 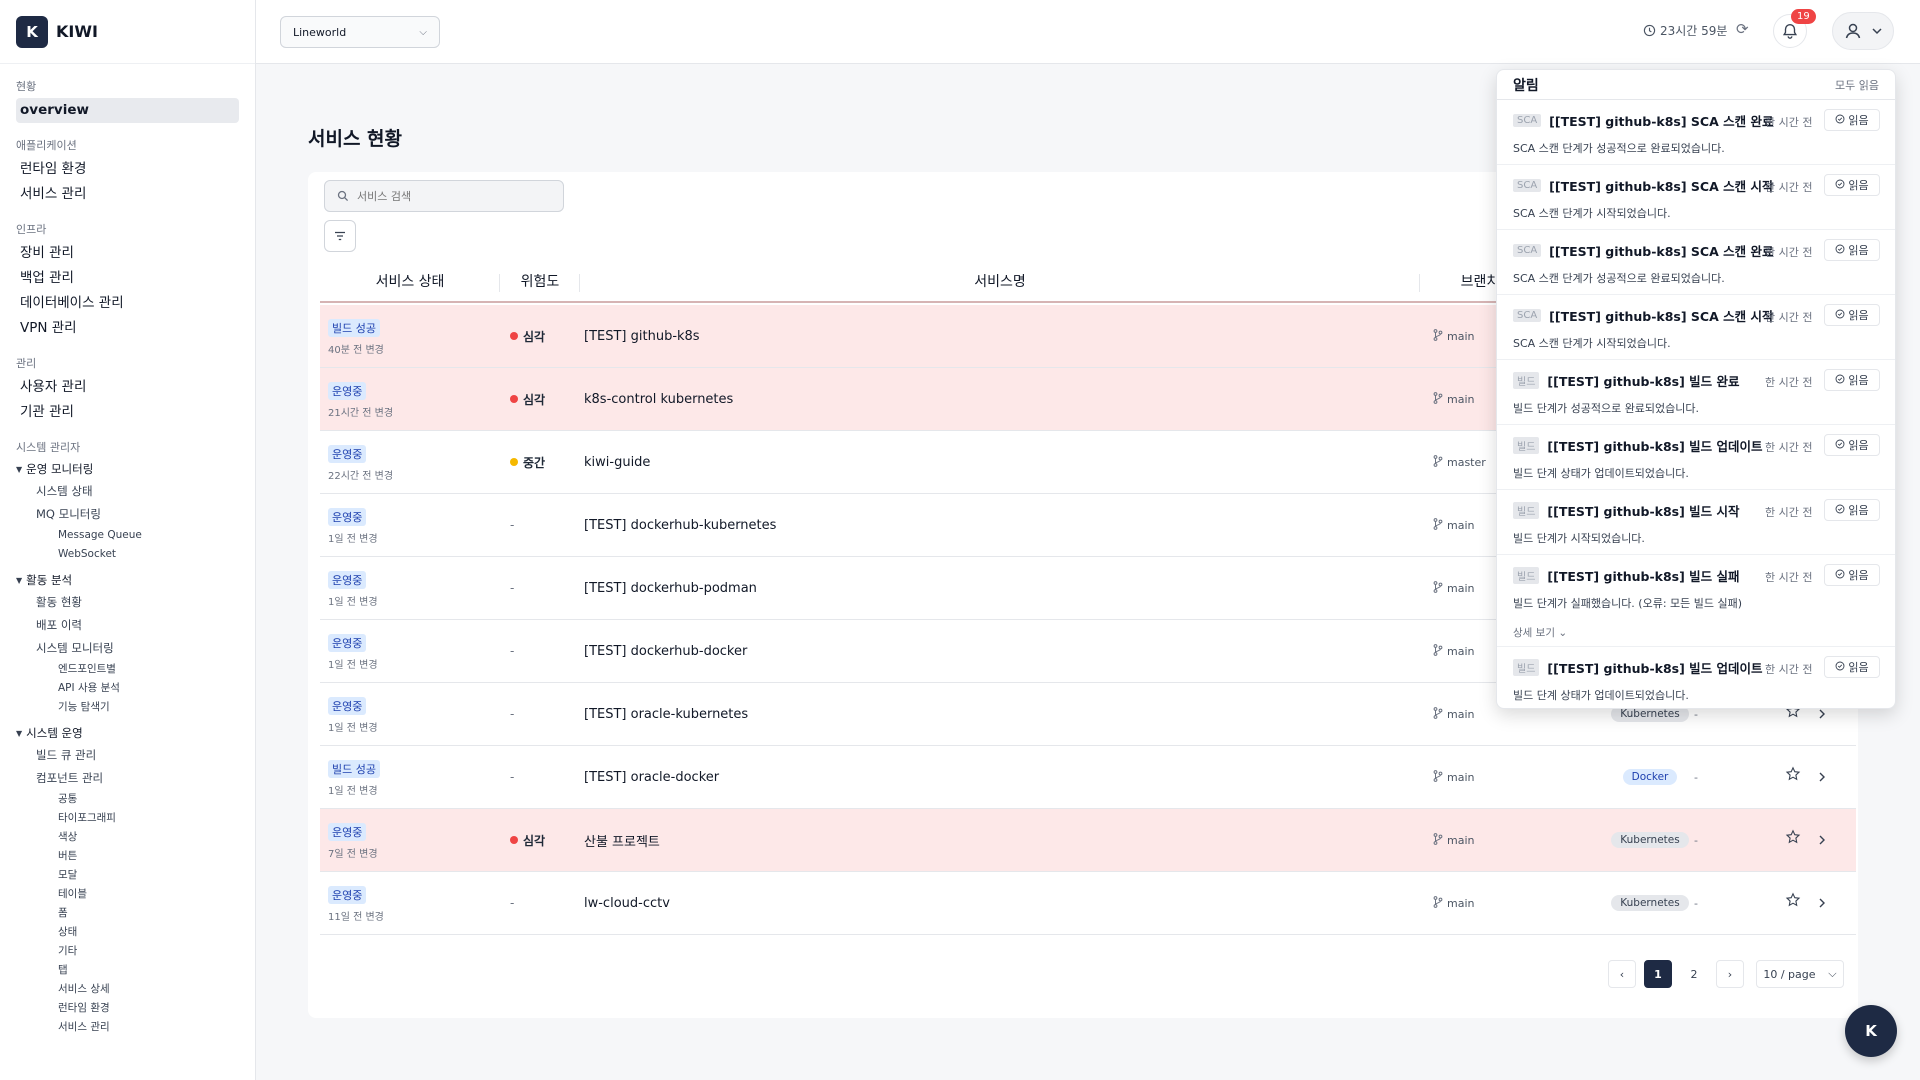 I want to click on timer-text: 23시간 59분, so click(x=1694, y=31).